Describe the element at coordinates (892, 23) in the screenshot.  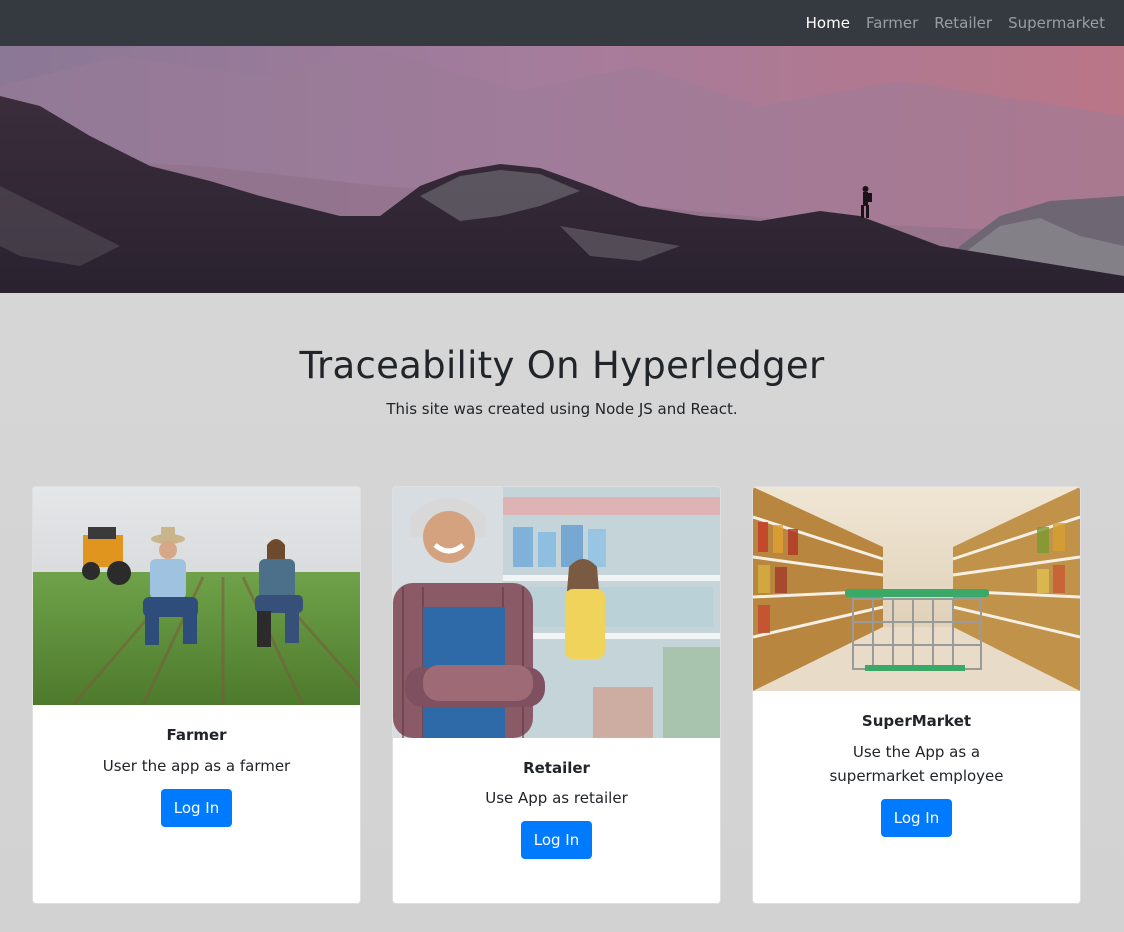
I see `nav-farmer-link: Farmer` at that location.